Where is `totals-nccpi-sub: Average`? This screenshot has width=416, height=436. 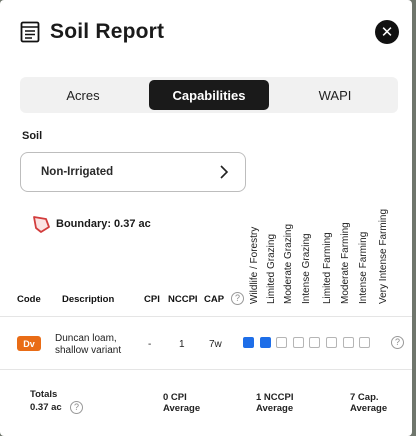 totals-nccpi-sub: Average is located at coordinates (275, 408).